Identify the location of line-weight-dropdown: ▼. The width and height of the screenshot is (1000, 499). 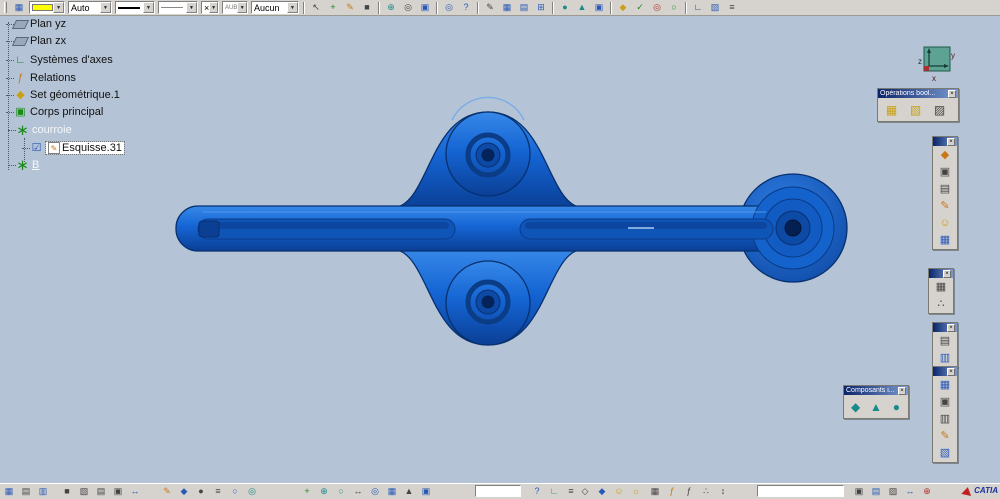
(178, 7).